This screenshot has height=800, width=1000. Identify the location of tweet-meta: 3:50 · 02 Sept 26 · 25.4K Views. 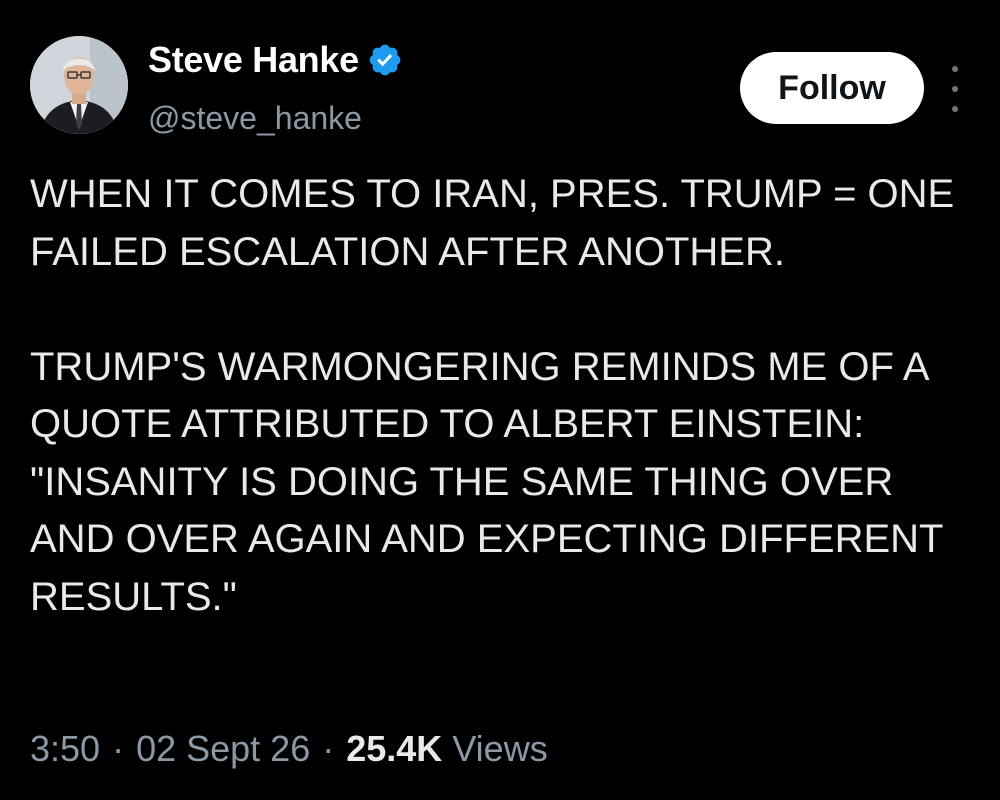
(289, 749).